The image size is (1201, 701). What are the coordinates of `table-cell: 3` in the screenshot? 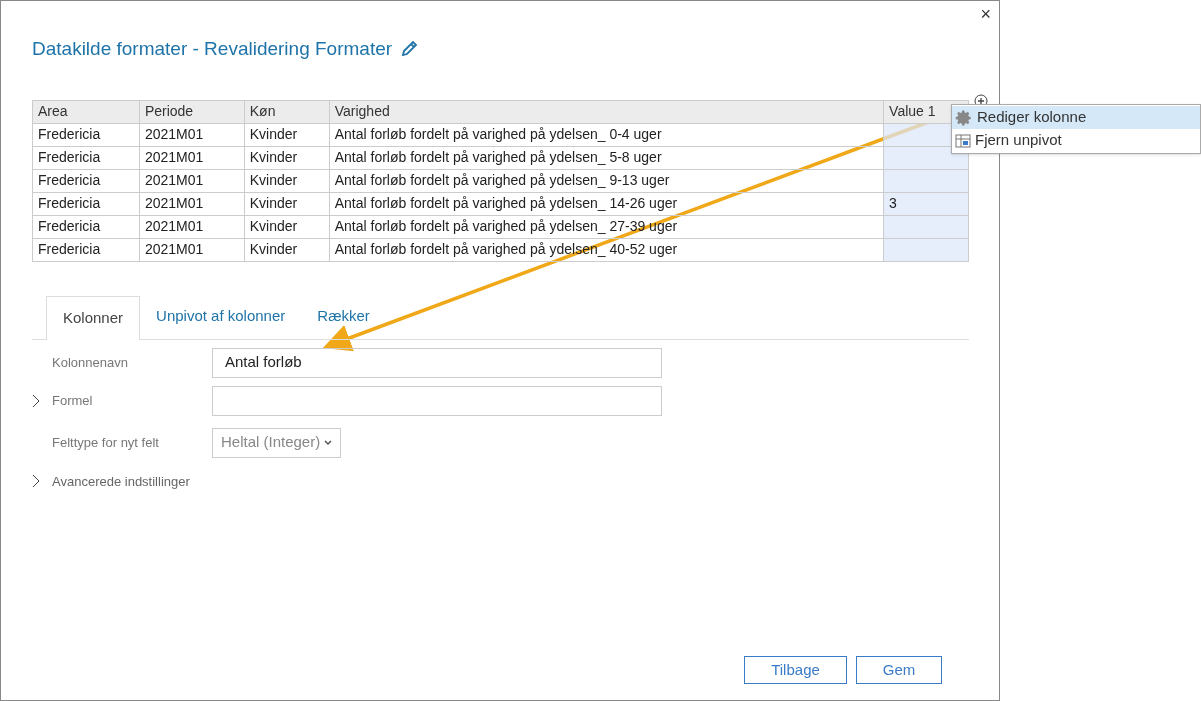 It's located at (926, 203).